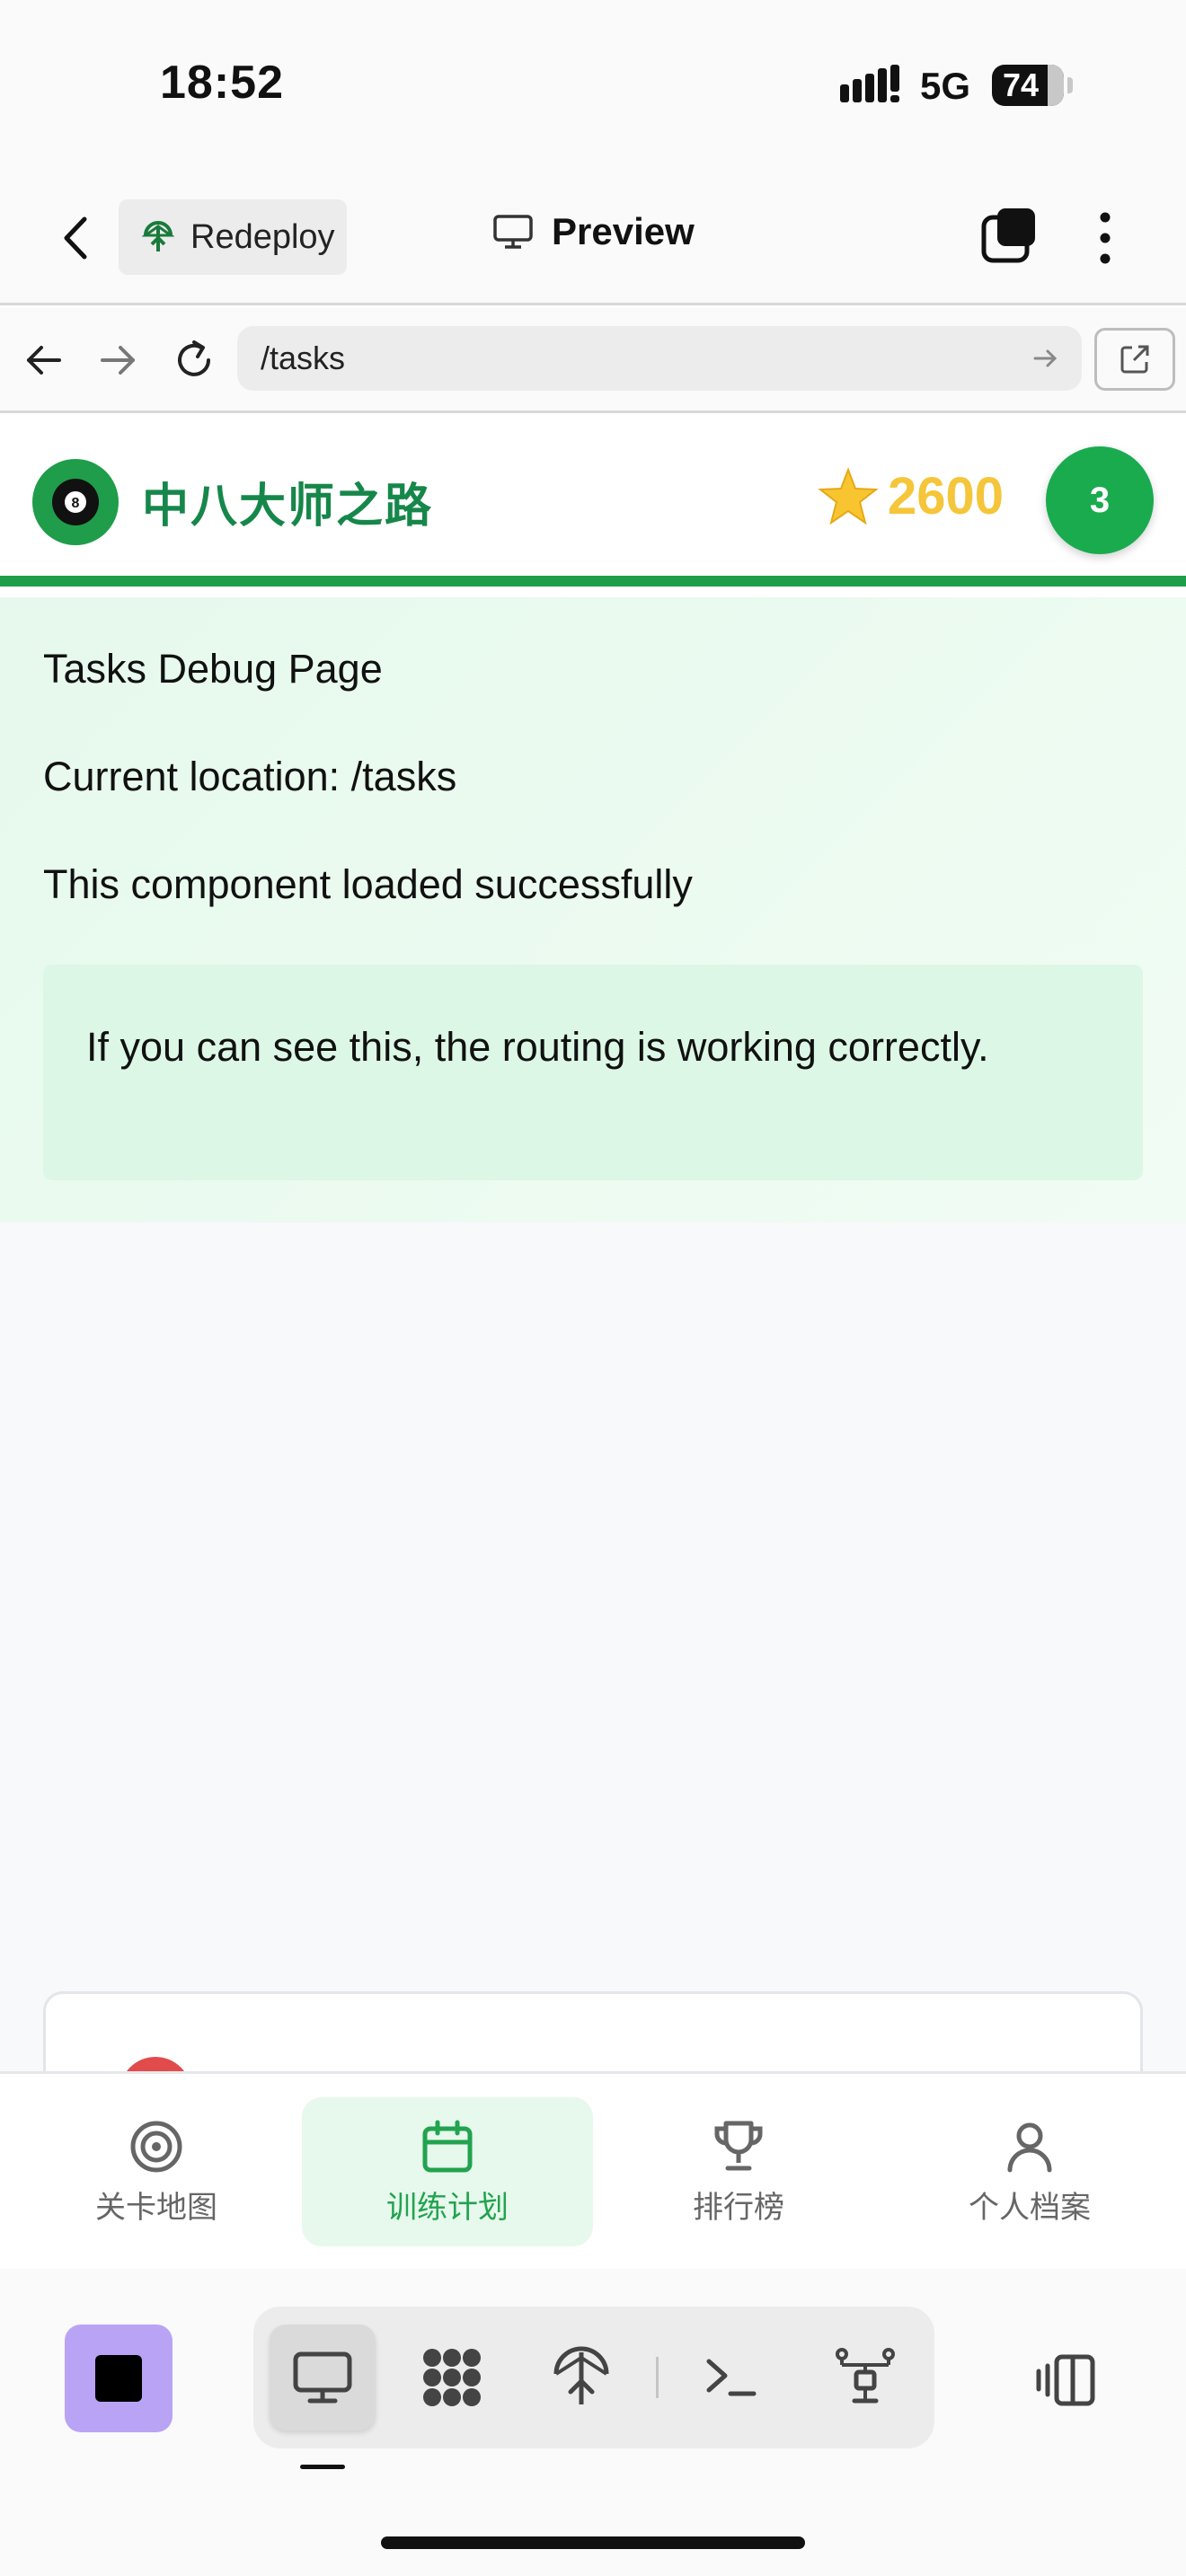 Image resolution: width=1186 pixels, height=2576 pixels. I want to click on target-icon, so click(156, 2146).